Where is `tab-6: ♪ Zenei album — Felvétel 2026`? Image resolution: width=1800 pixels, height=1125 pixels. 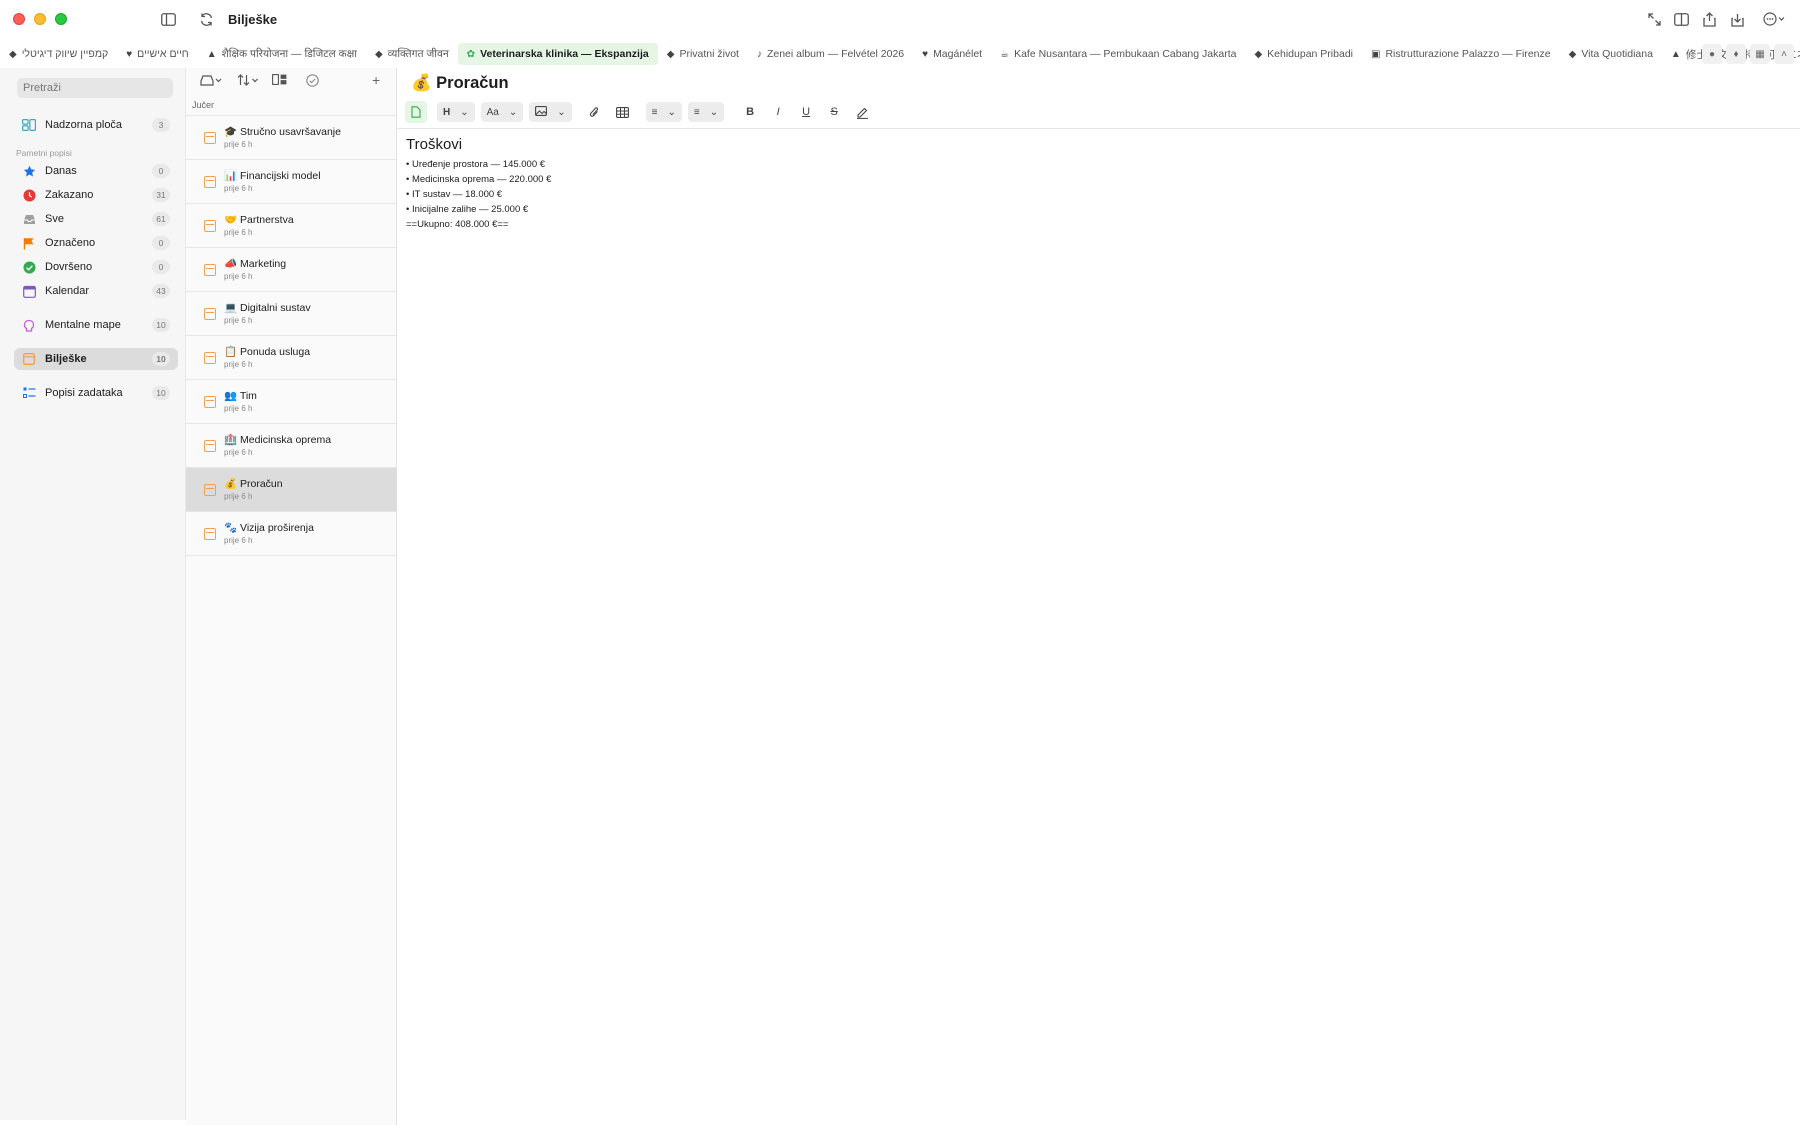
tab-6: ♪ Zenei album — Felvétel 2026 is located at coordinates (830, 54).